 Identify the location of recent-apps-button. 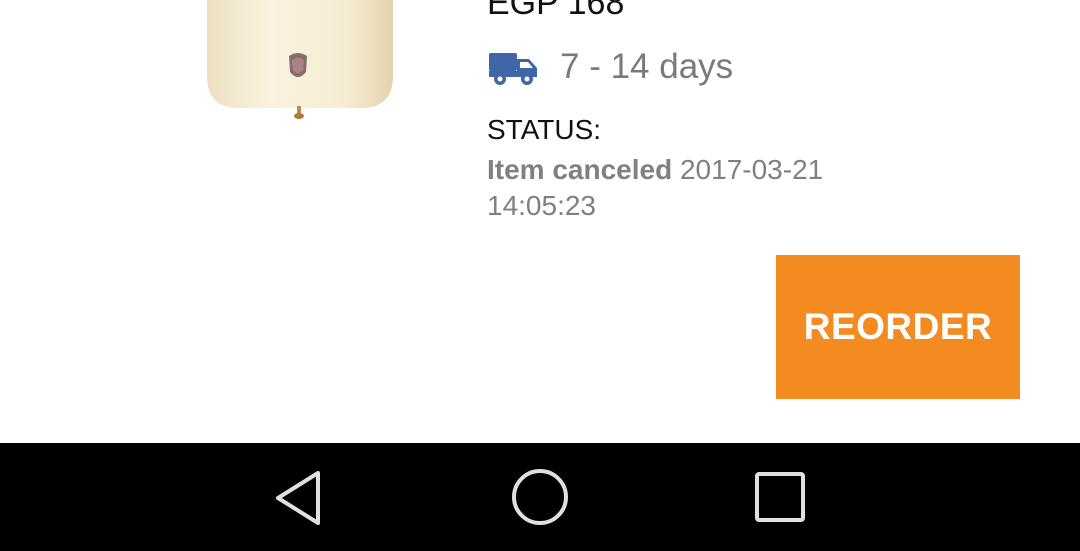
(780, 498).